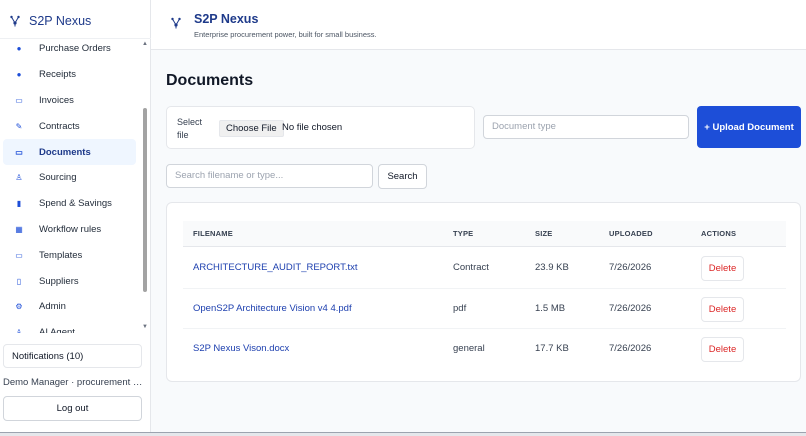  What do you see at coordinates (75, 204) in the screenshot?
I see `sidebar-item-label: Spend & Savings` at bounding box center [75, 204].